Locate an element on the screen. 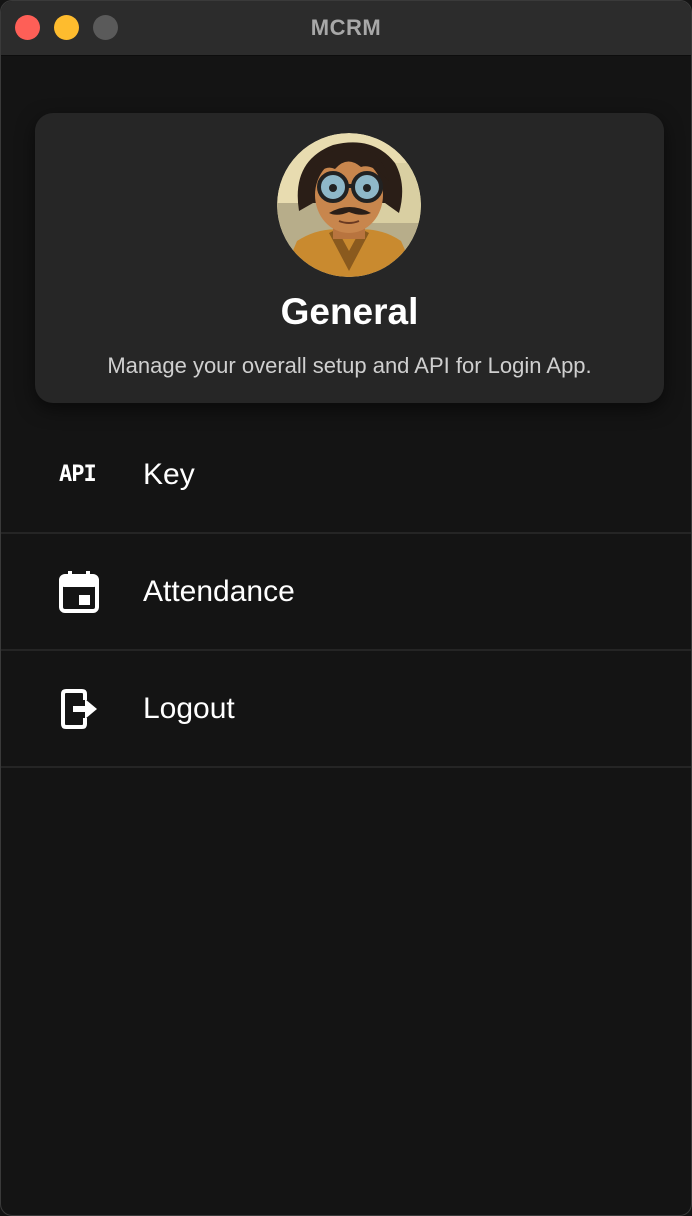 The width and height of the screenshot is (692, 1216). api-icon: API is located at coordinates (80, 475).